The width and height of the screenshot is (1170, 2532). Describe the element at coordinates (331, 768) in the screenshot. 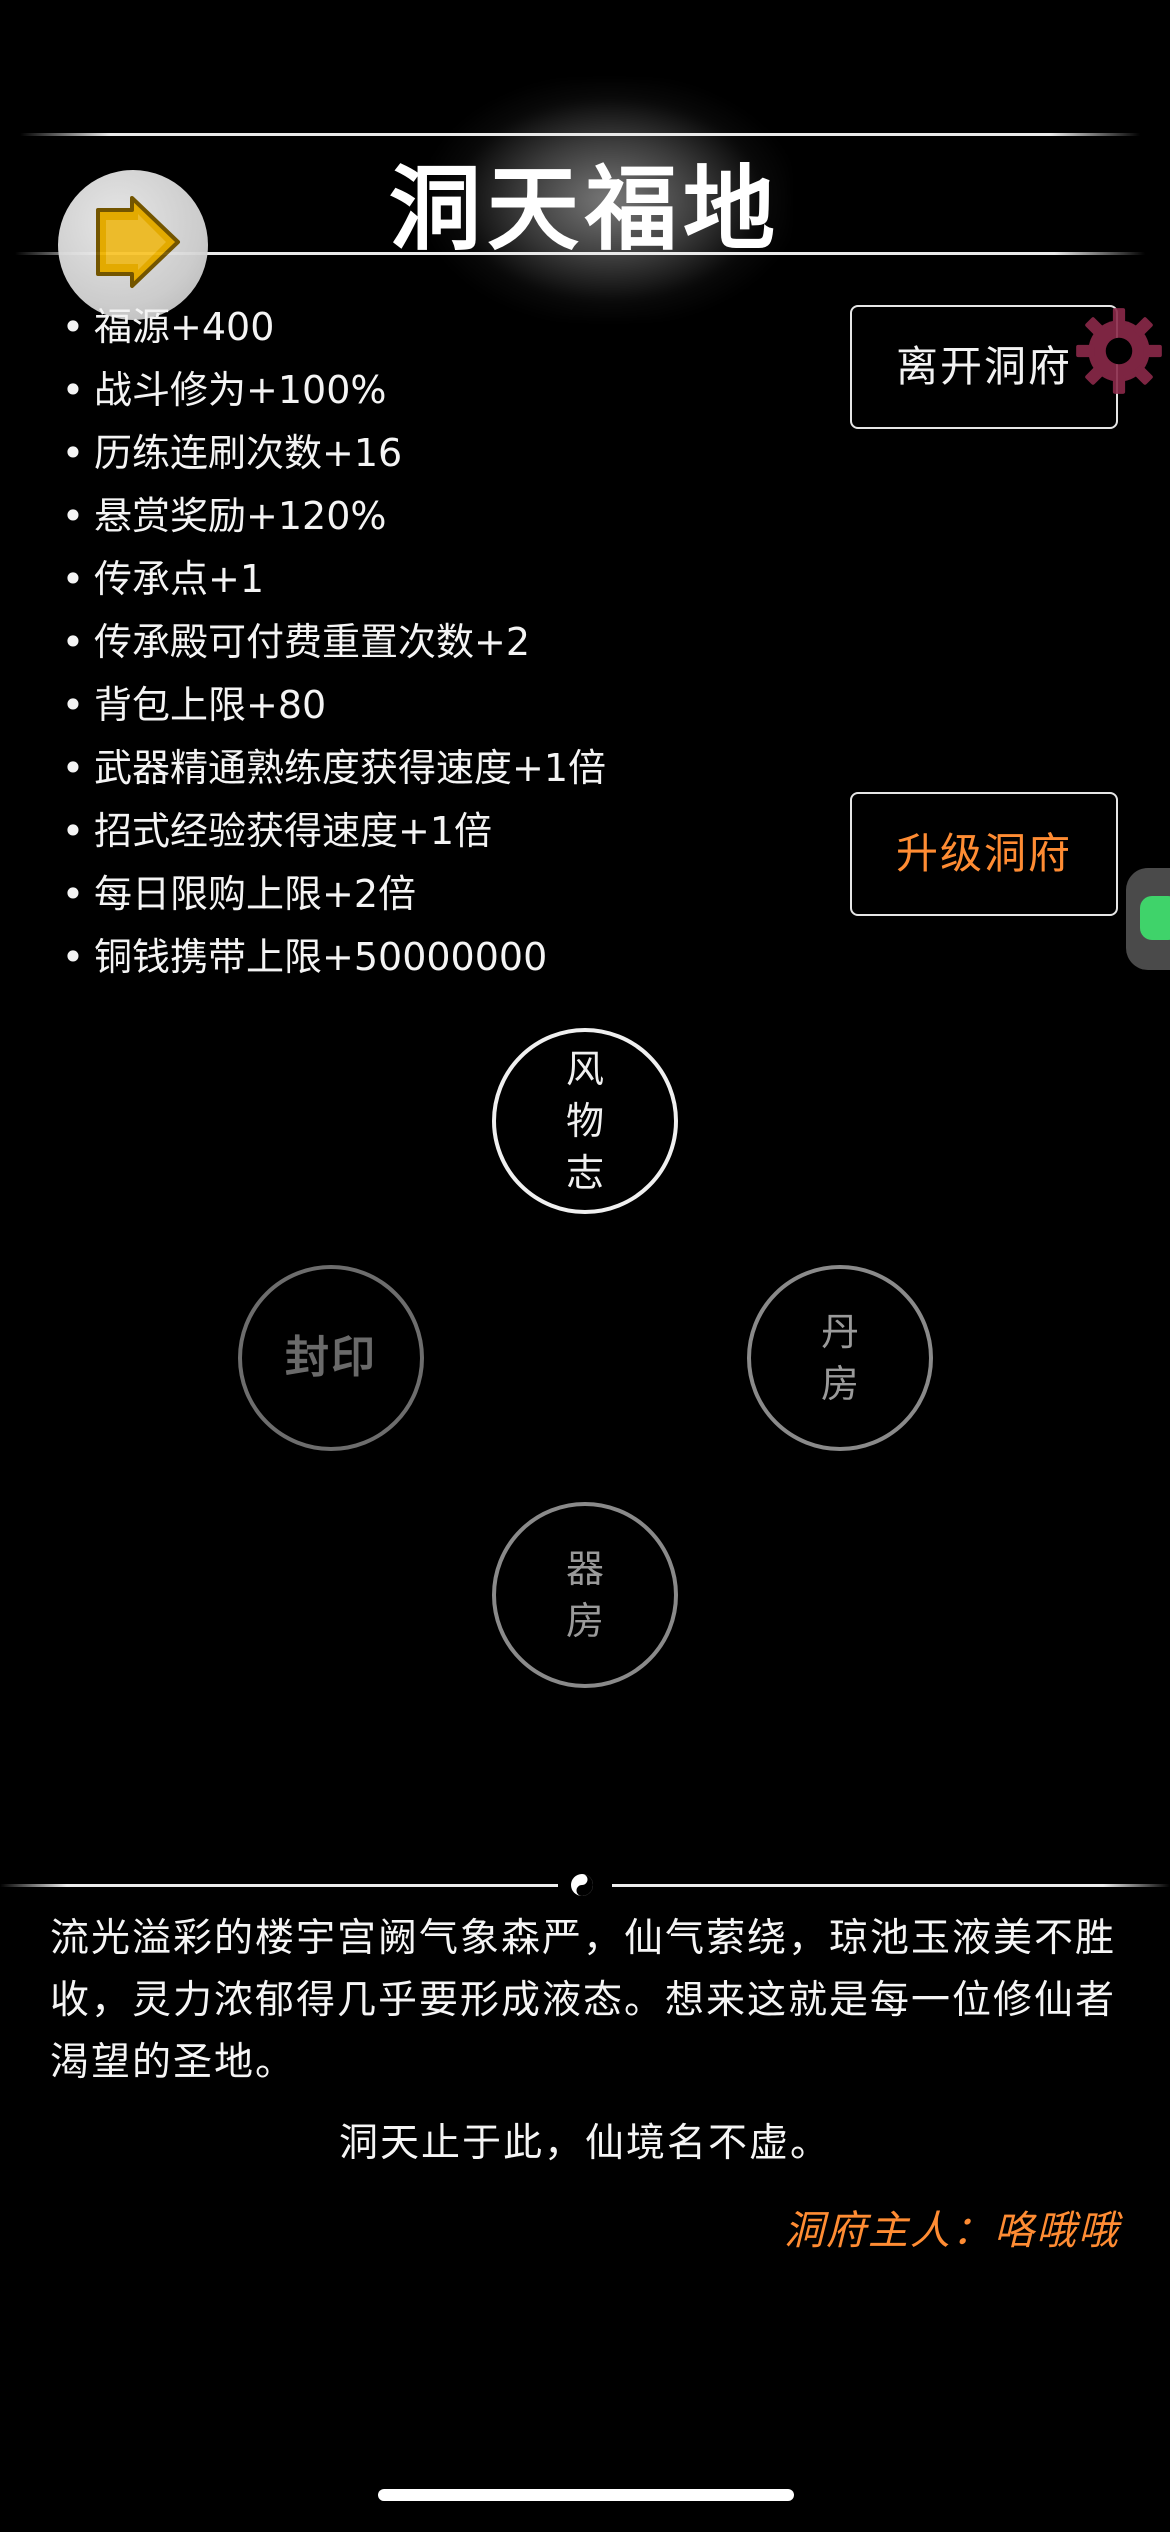

I see `buff-item: 武器精通熟练度获得速度+1倍` at that location.